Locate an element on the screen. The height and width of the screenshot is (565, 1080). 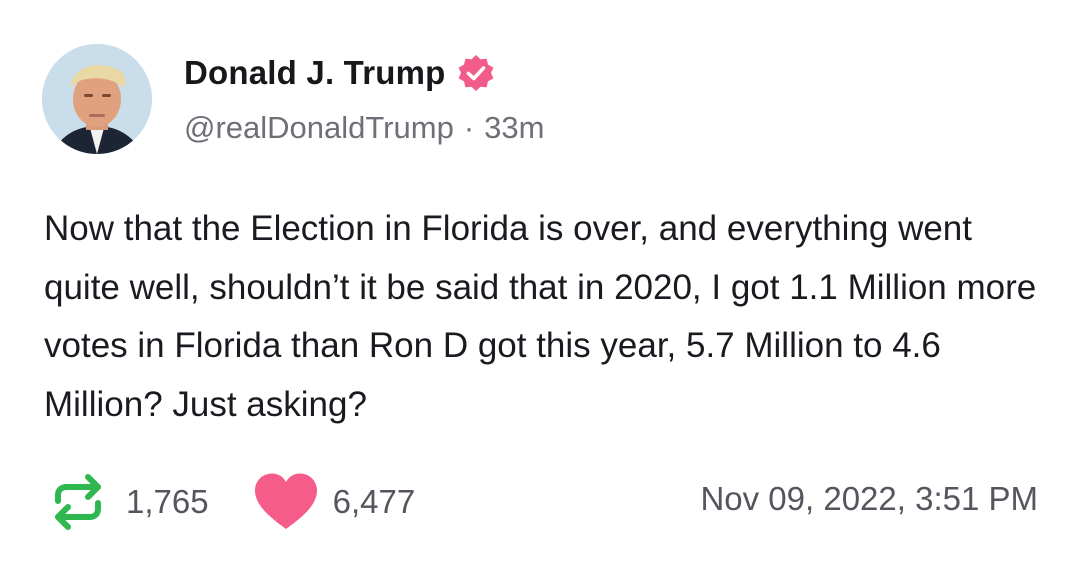
like-count: 6,477 is located at coordinates (374, 501).